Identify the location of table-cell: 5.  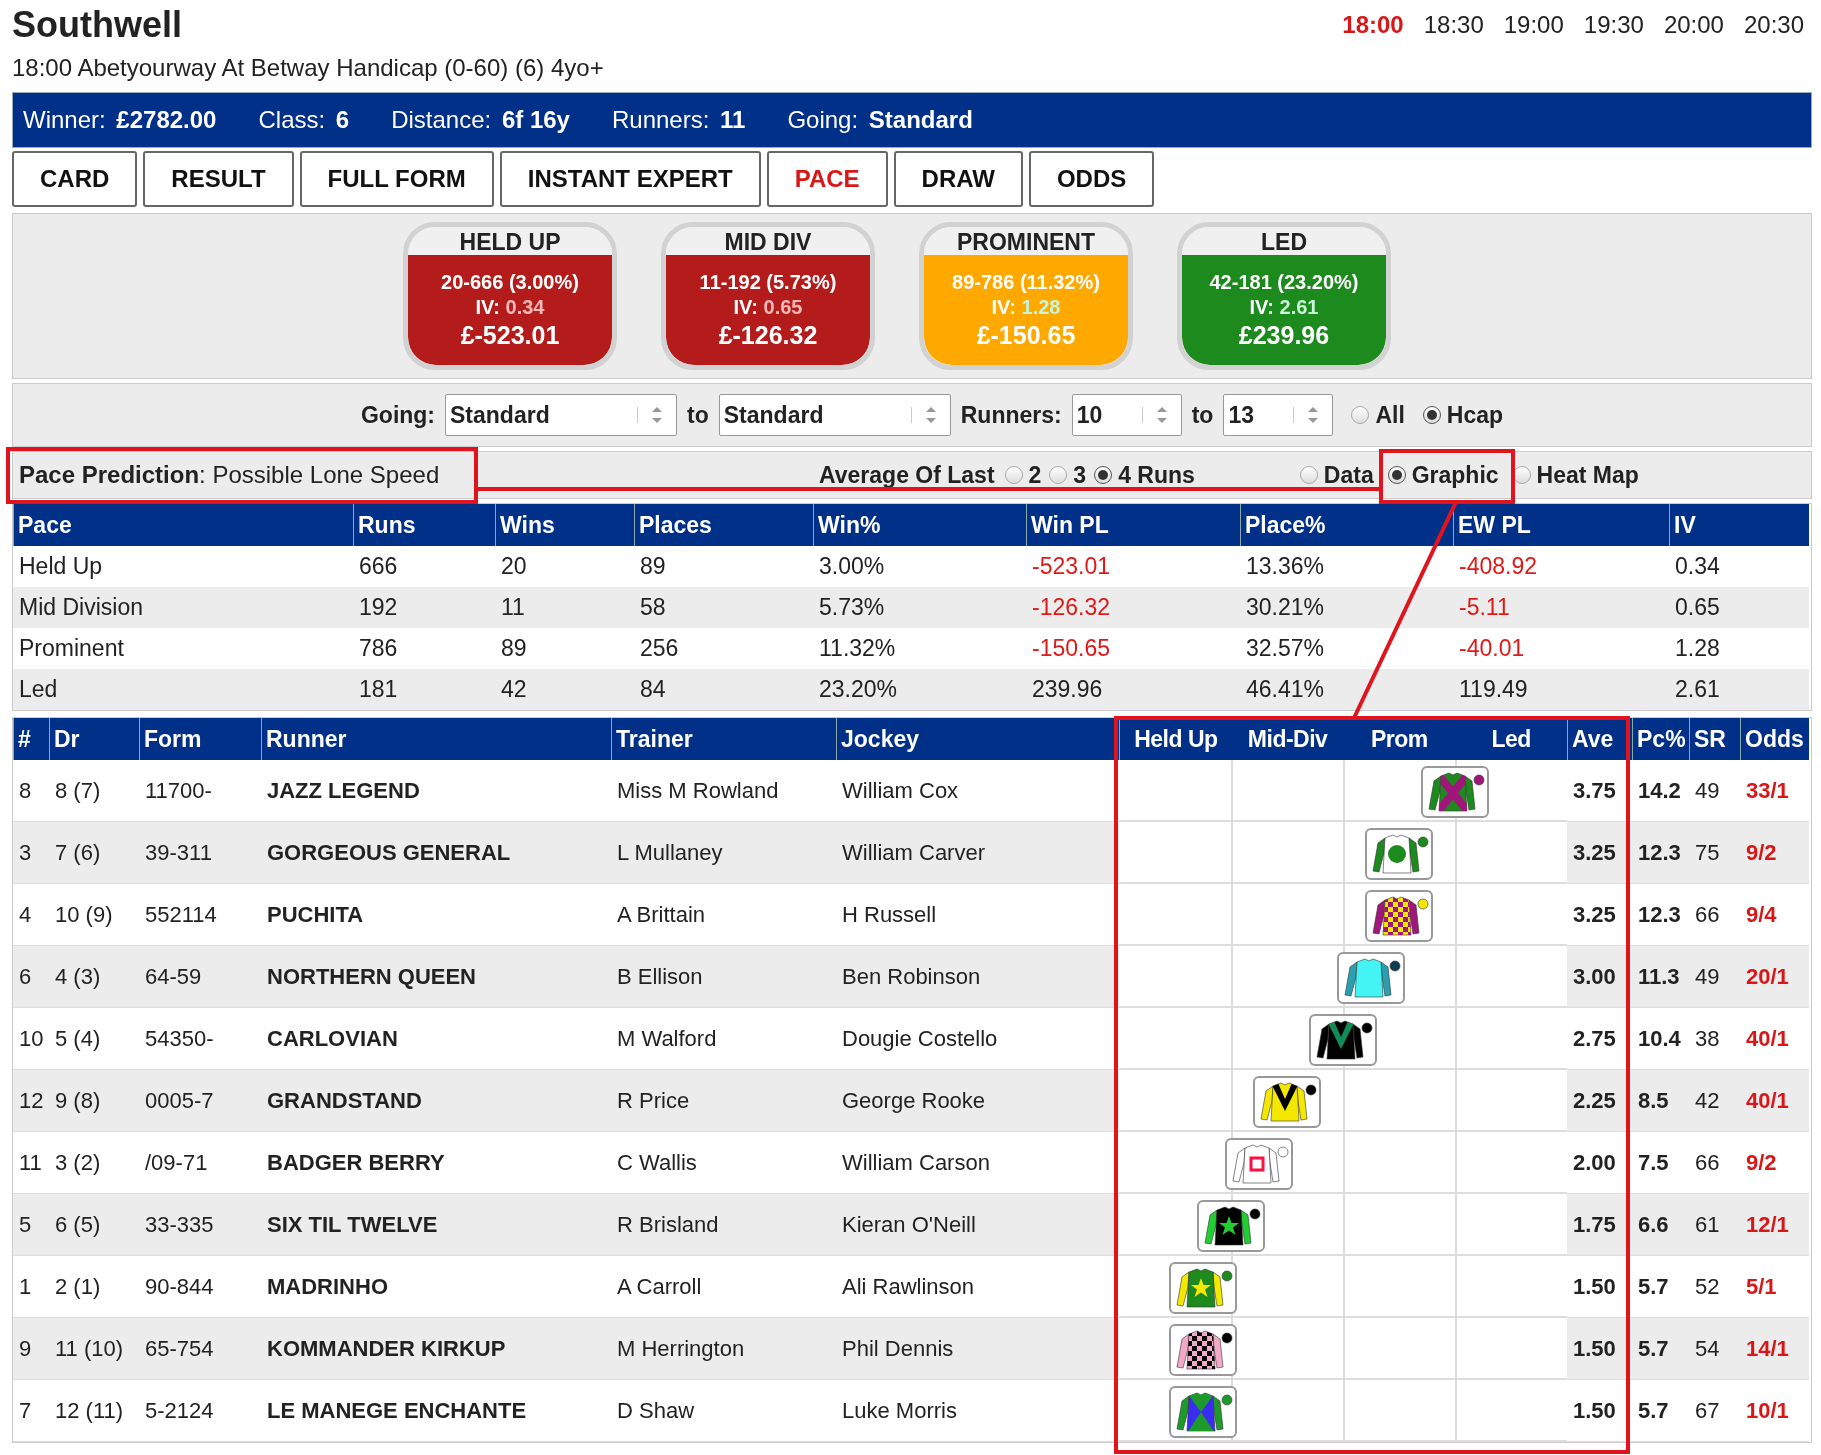
(31, 1225).